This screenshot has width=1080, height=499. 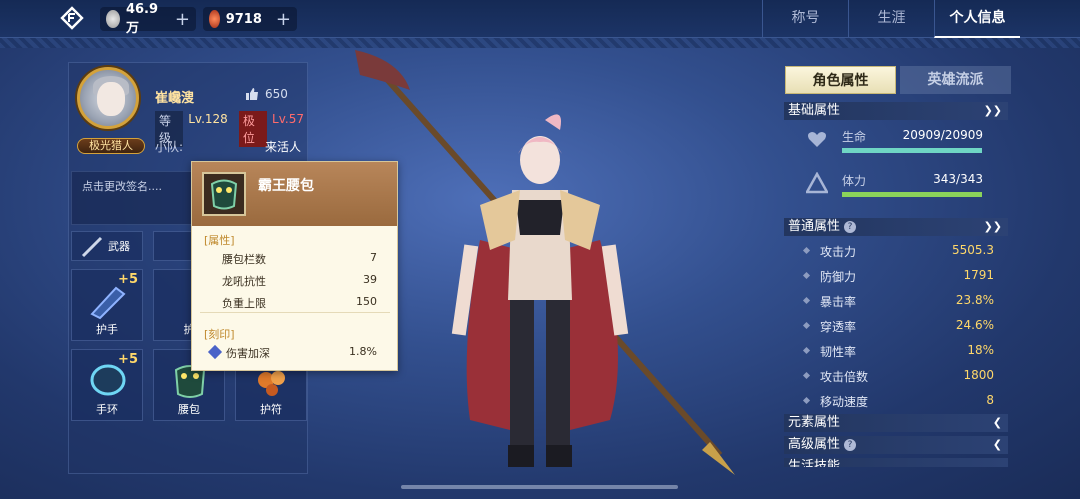 What do you see at coordinates (252, 94) in the screenshot?
I see `thumbs-up-icon` at bounding box center [252, 94].